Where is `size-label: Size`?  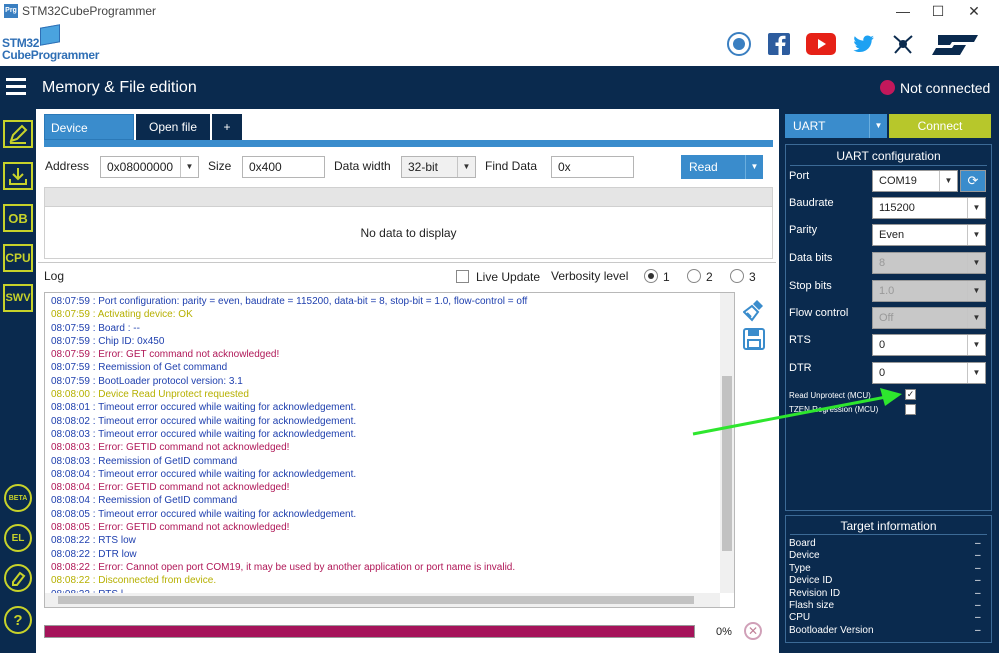
size-label: Size is located at coordinates (220, 166).